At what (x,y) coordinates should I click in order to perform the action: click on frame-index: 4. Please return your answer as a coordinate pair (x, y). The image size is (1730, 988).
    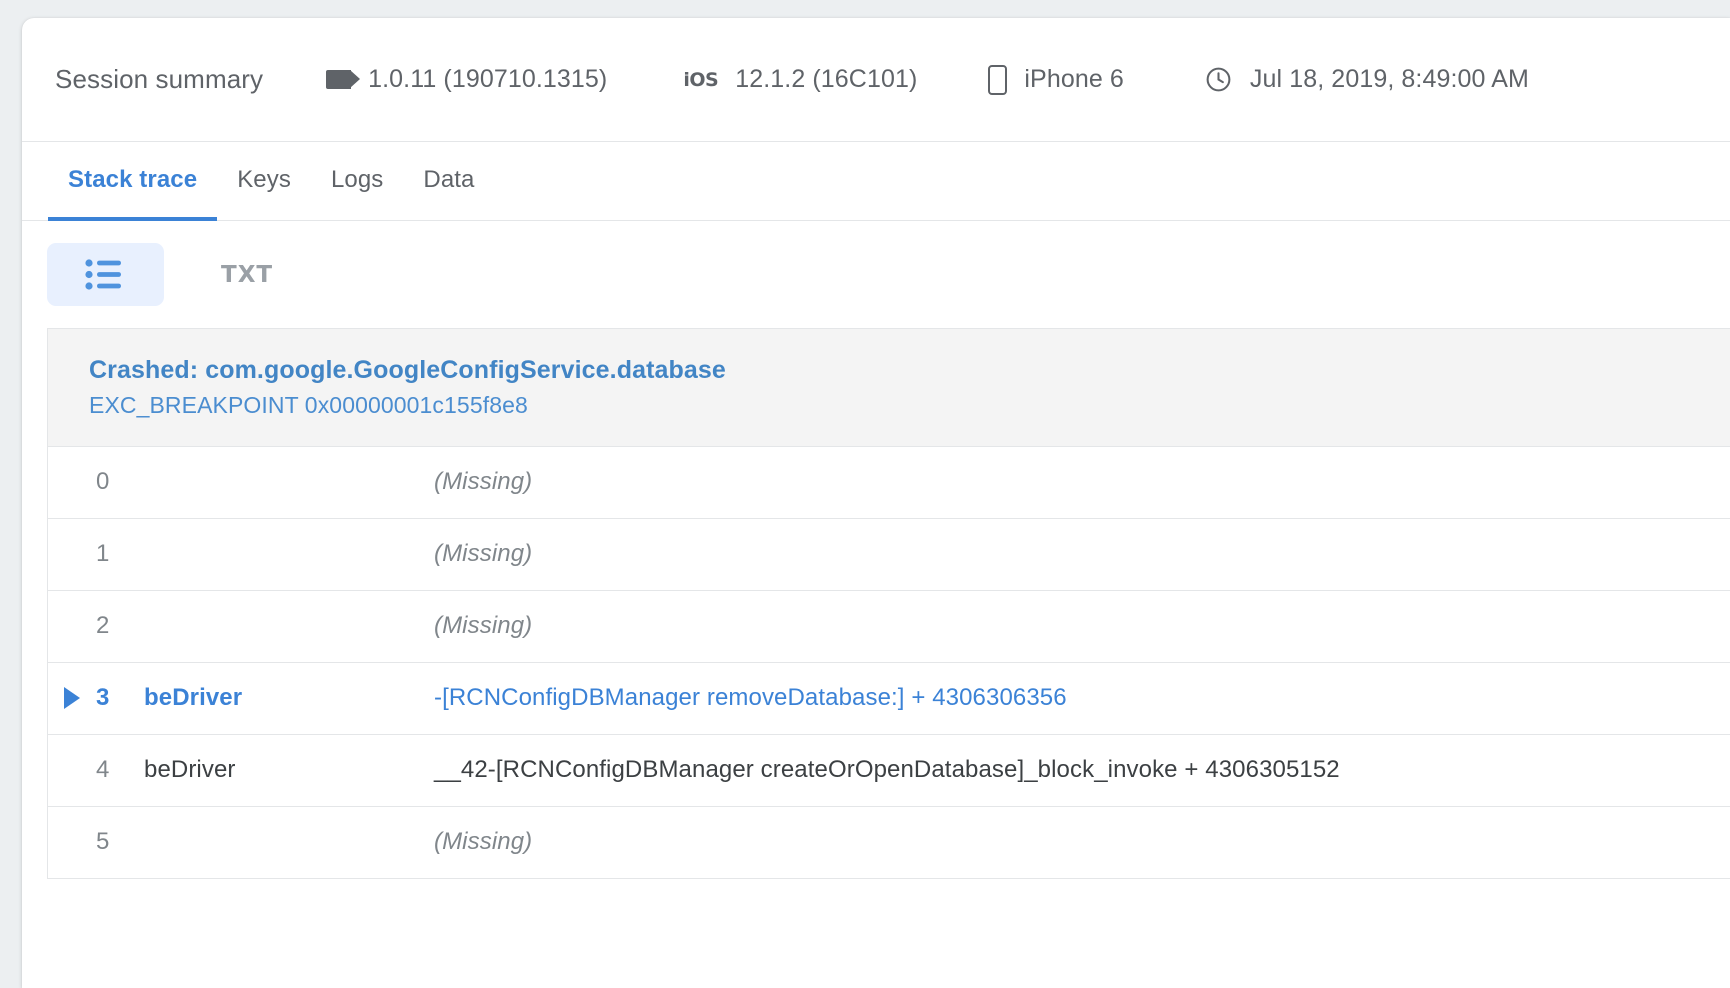
    Looking at the image, I should click on (103, 769).